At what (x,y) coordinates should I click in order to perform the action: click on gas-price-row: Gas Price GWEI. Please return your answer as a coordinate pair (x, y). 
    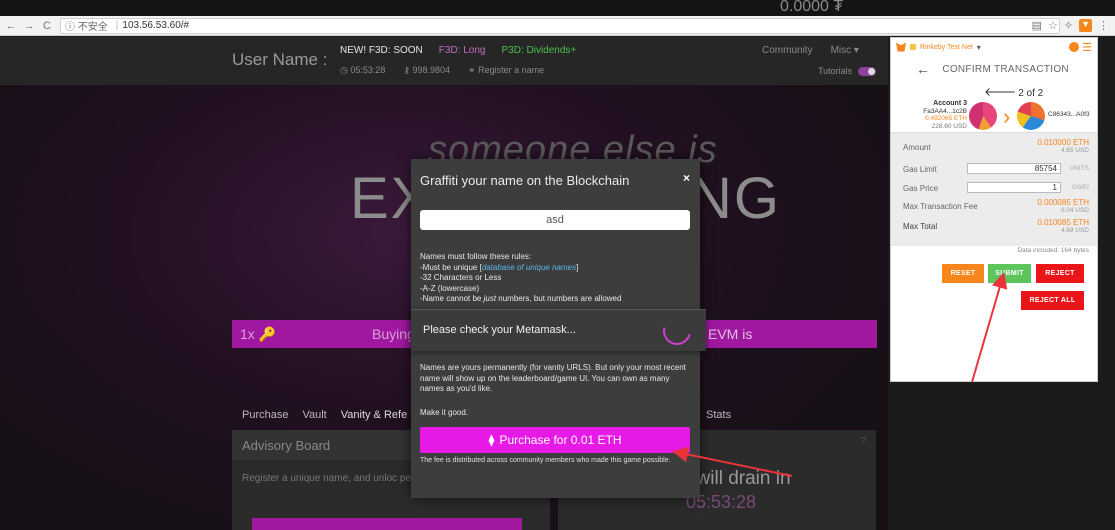
    Looking at the image, I should click on (996, 187).